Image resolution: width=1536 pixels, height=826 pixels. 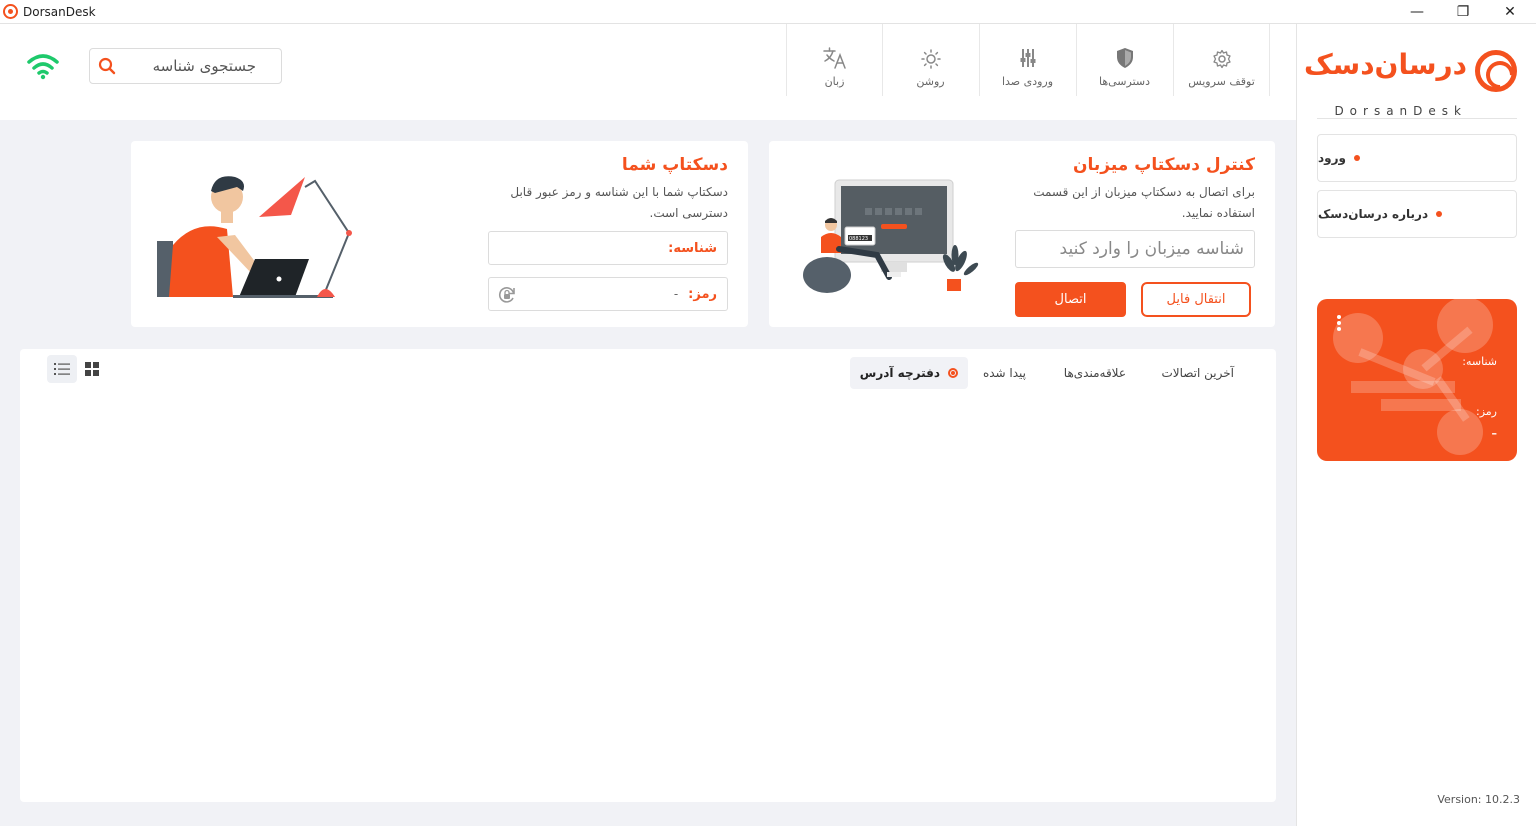 I want to click on tab-discovered-label: پیدا شده, so click(x=1004, y=373).